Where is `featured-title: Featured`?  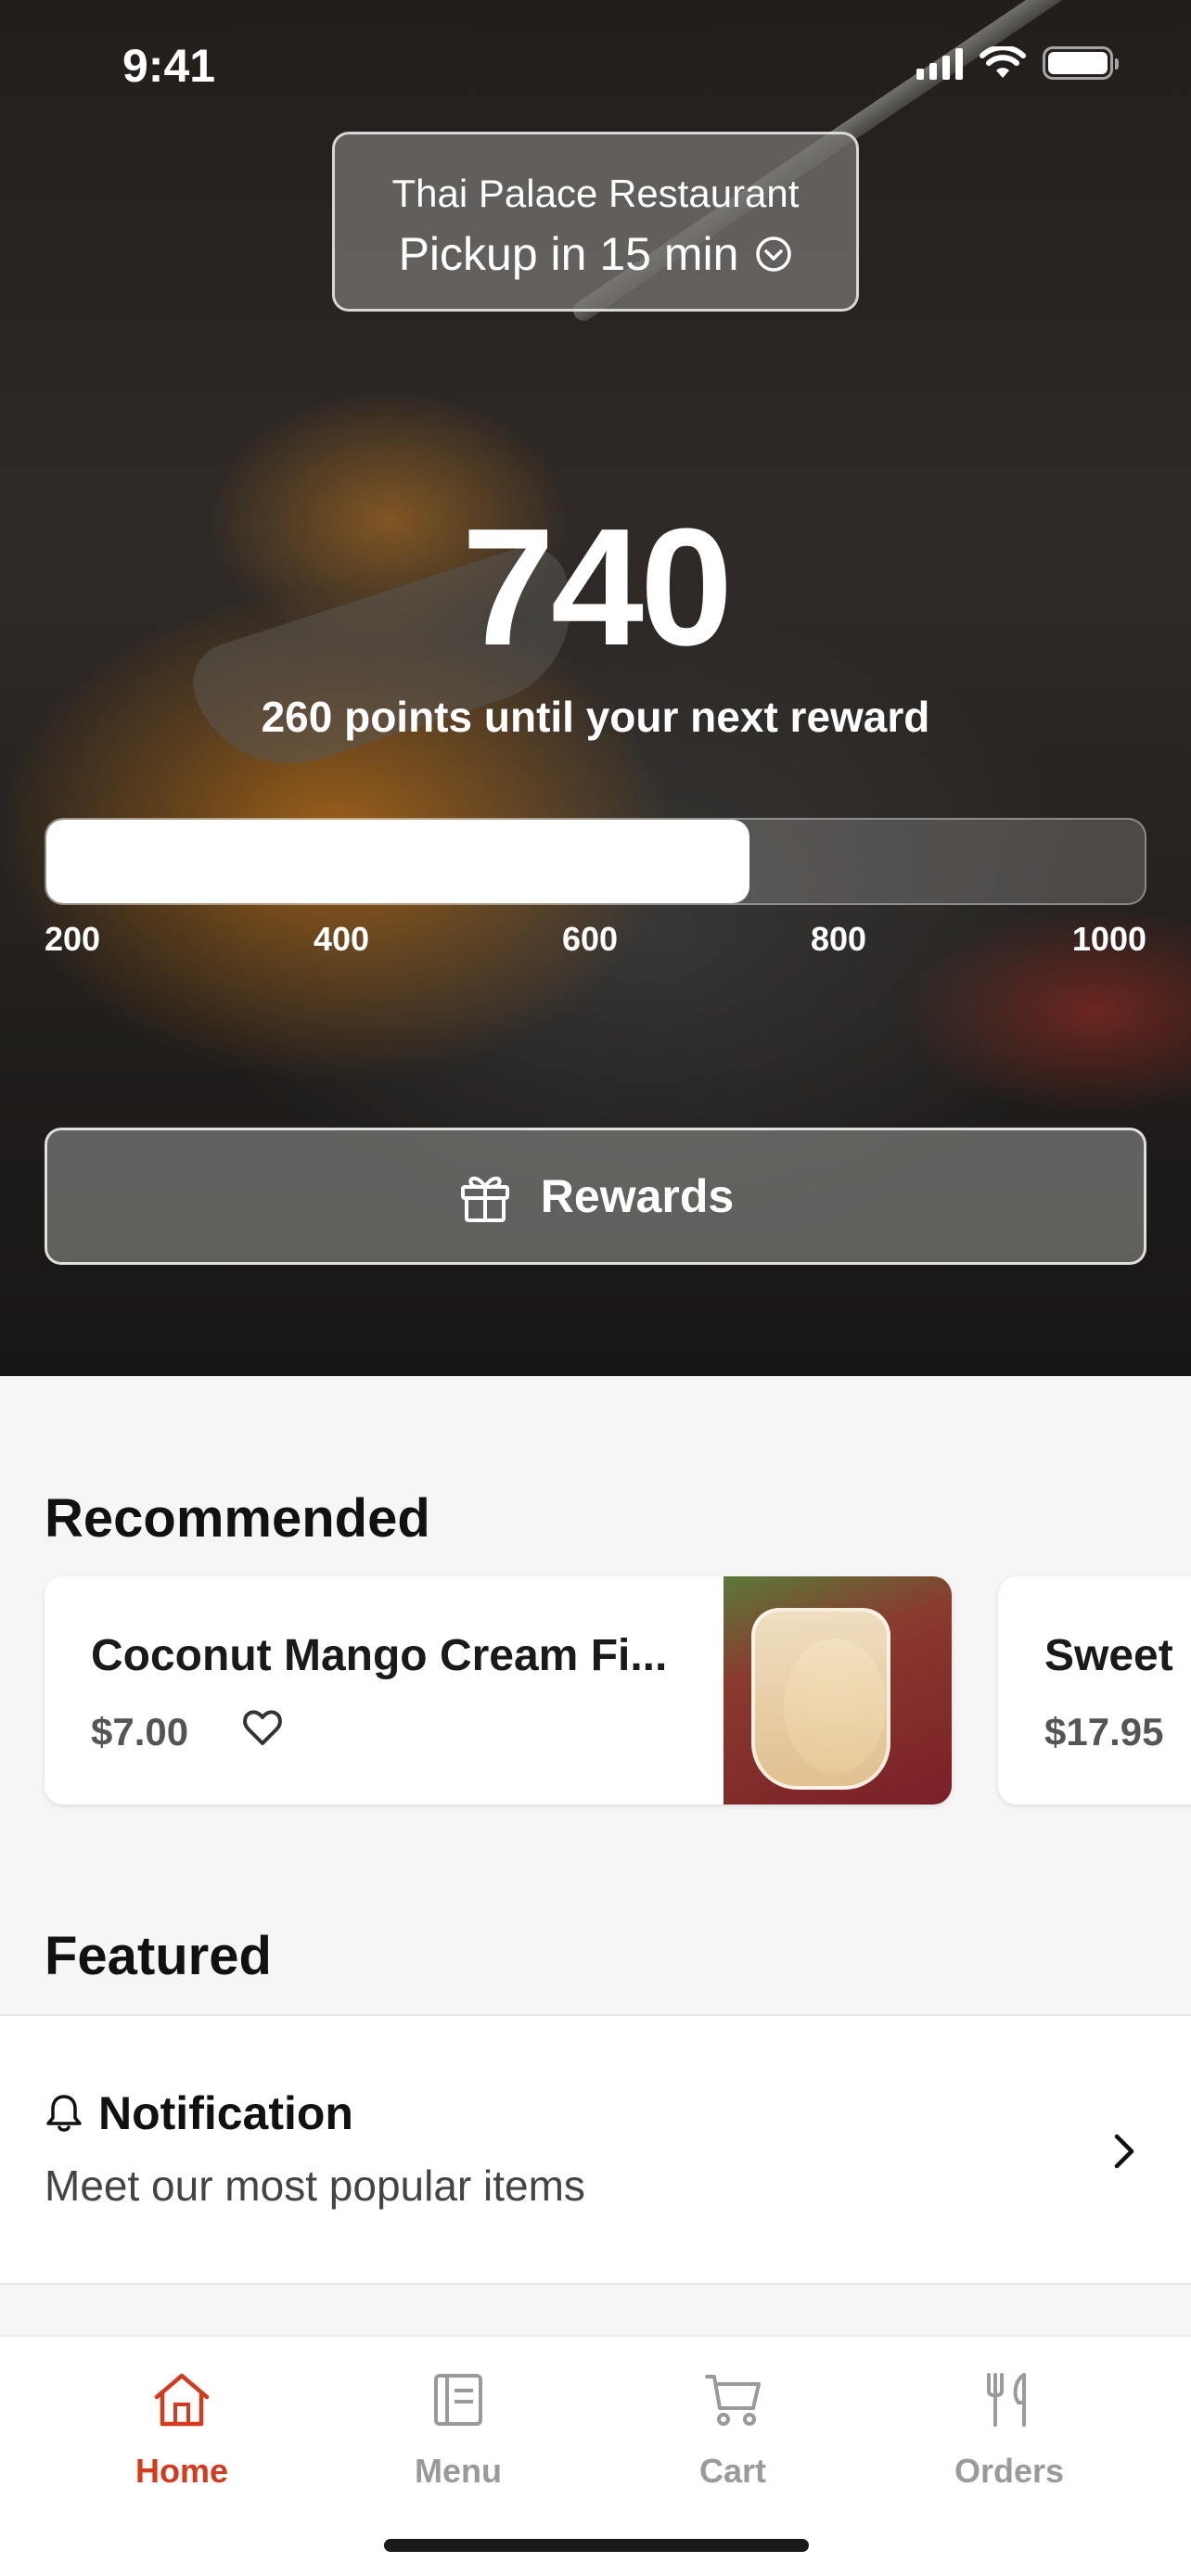
featured-title: Featured is located at coordinates (158, 1956).